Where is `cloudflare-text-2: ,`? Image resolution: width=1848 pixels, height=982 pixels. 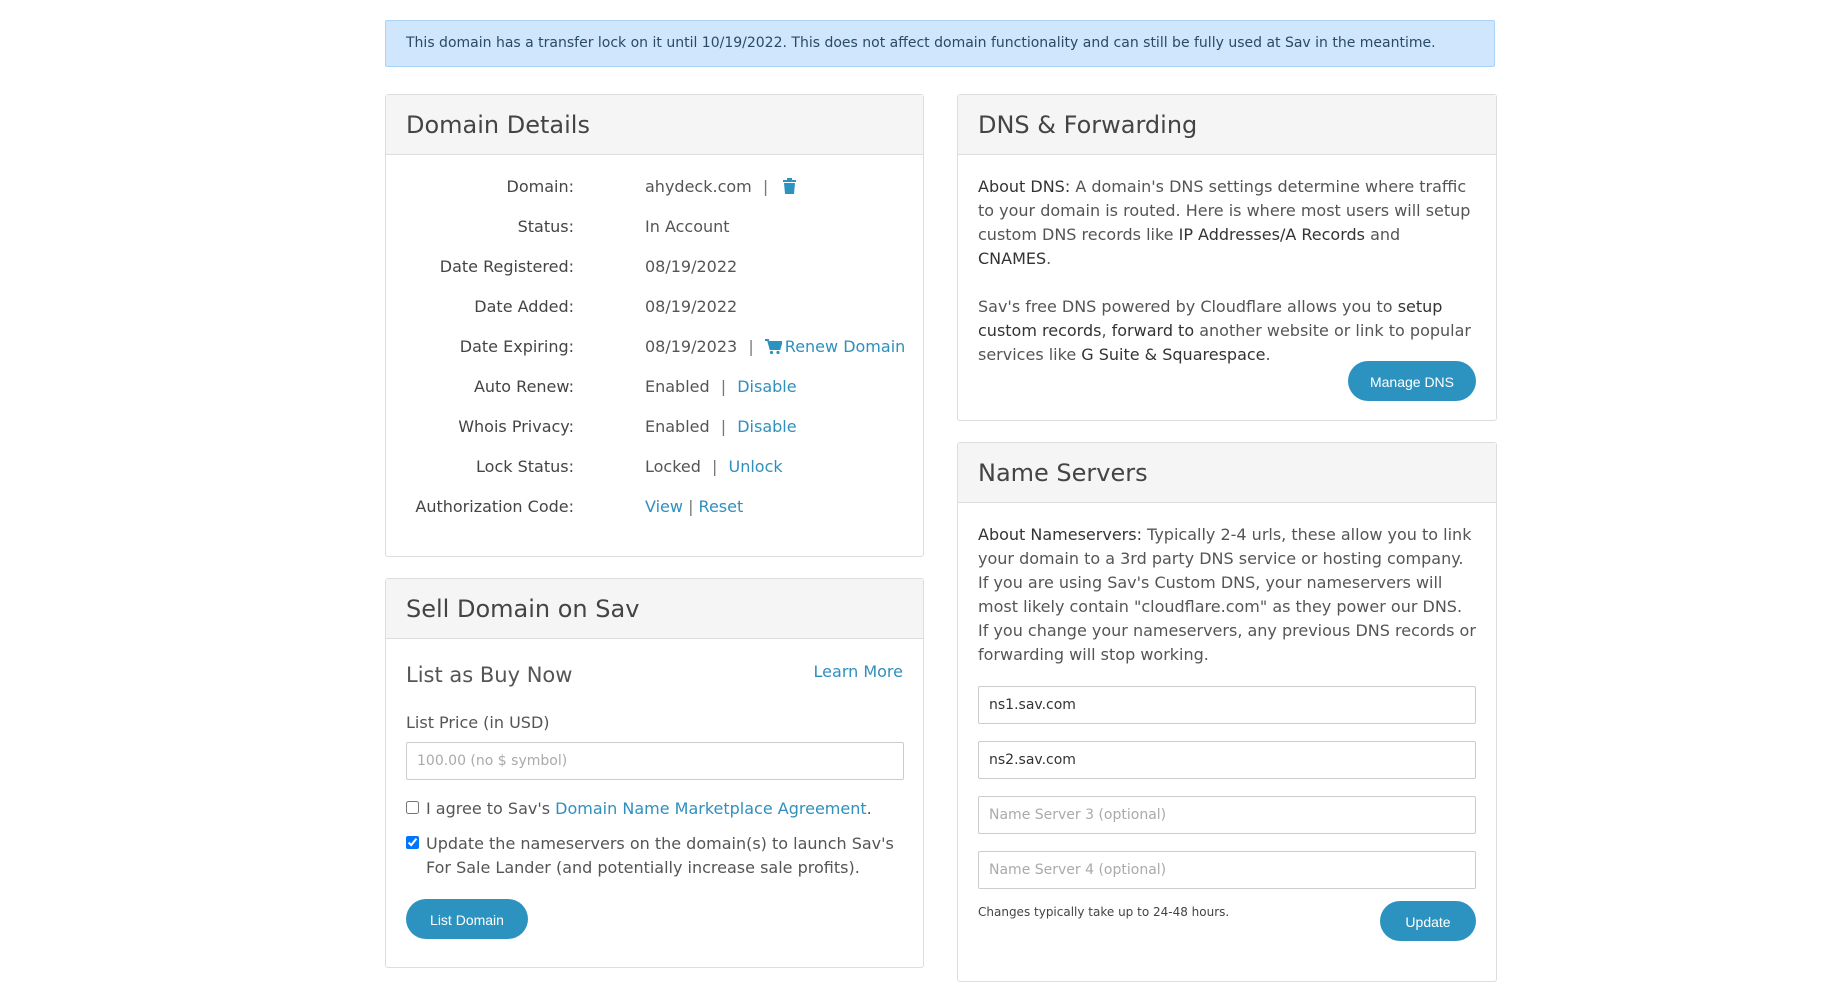 cloudflare-text-2: , is located at coordinates (1106, 330).